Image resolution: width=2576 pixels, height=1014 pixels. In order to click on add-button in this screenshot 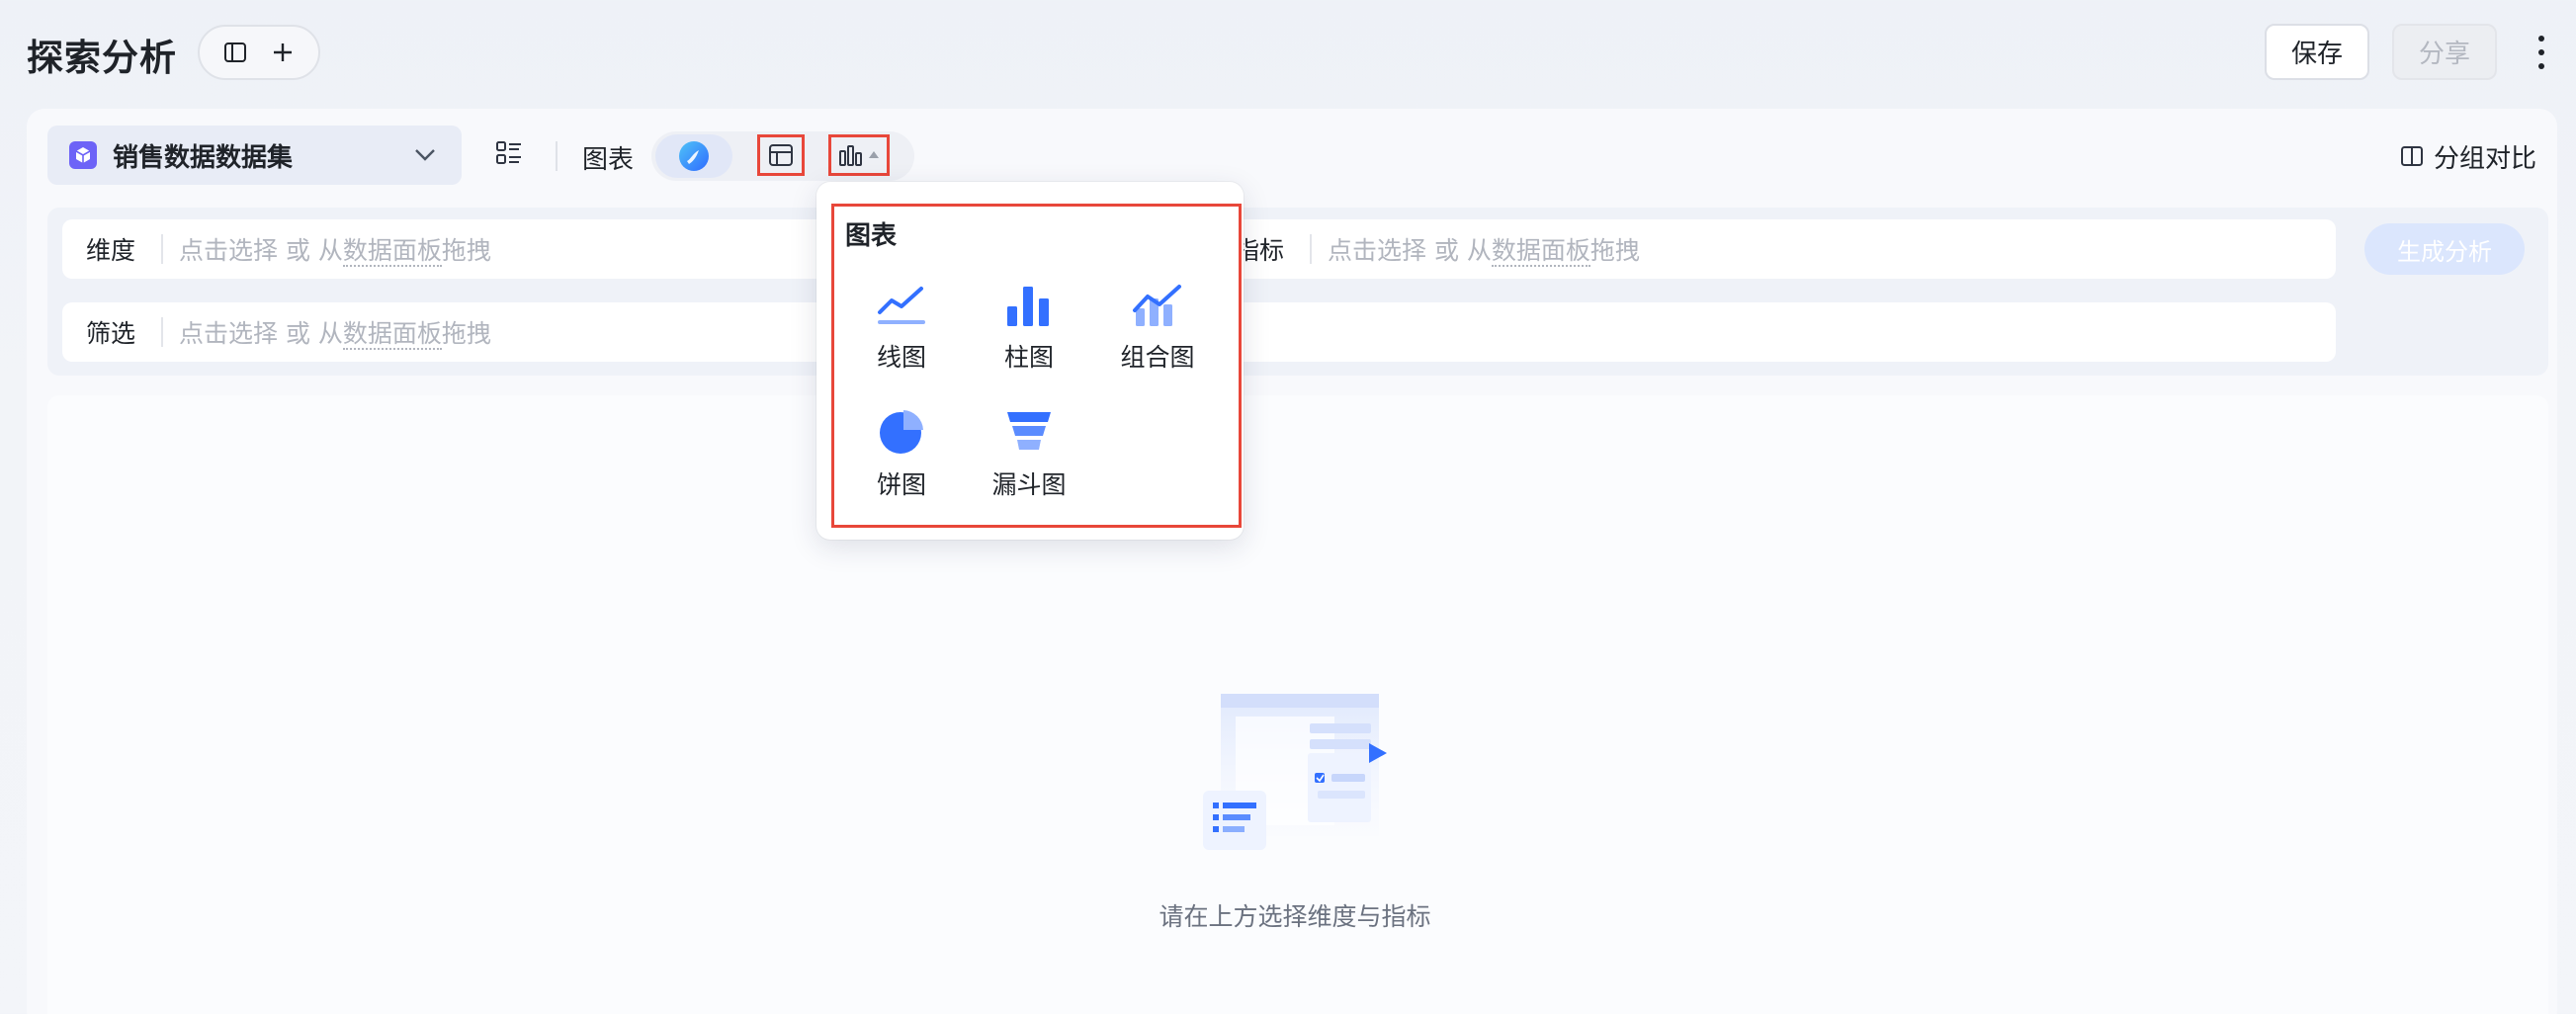, I will do `click(282, 53)`.